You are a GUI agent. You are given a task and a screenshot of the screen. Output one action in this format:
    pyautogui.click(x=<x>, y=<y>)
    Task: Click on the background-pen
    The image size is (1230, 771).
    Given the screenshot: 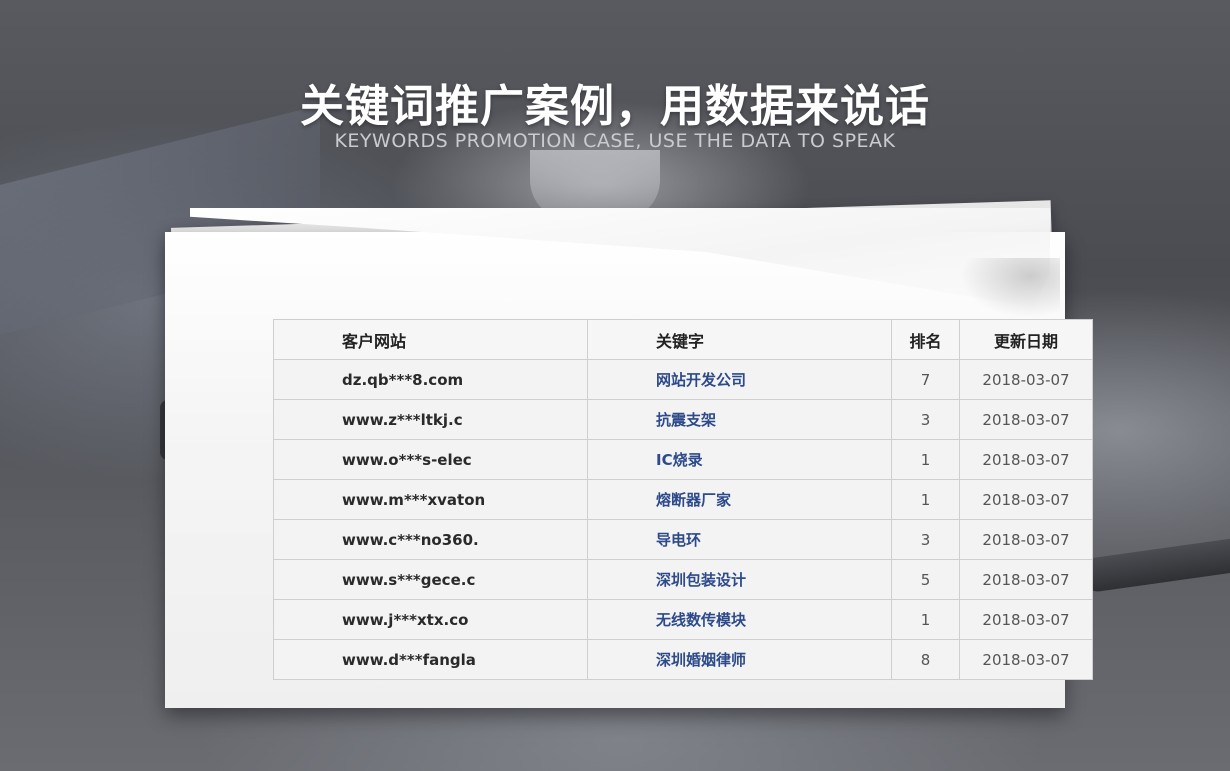 What is the action you would take?
    pyautogui.click(x=1154, y=565)
    